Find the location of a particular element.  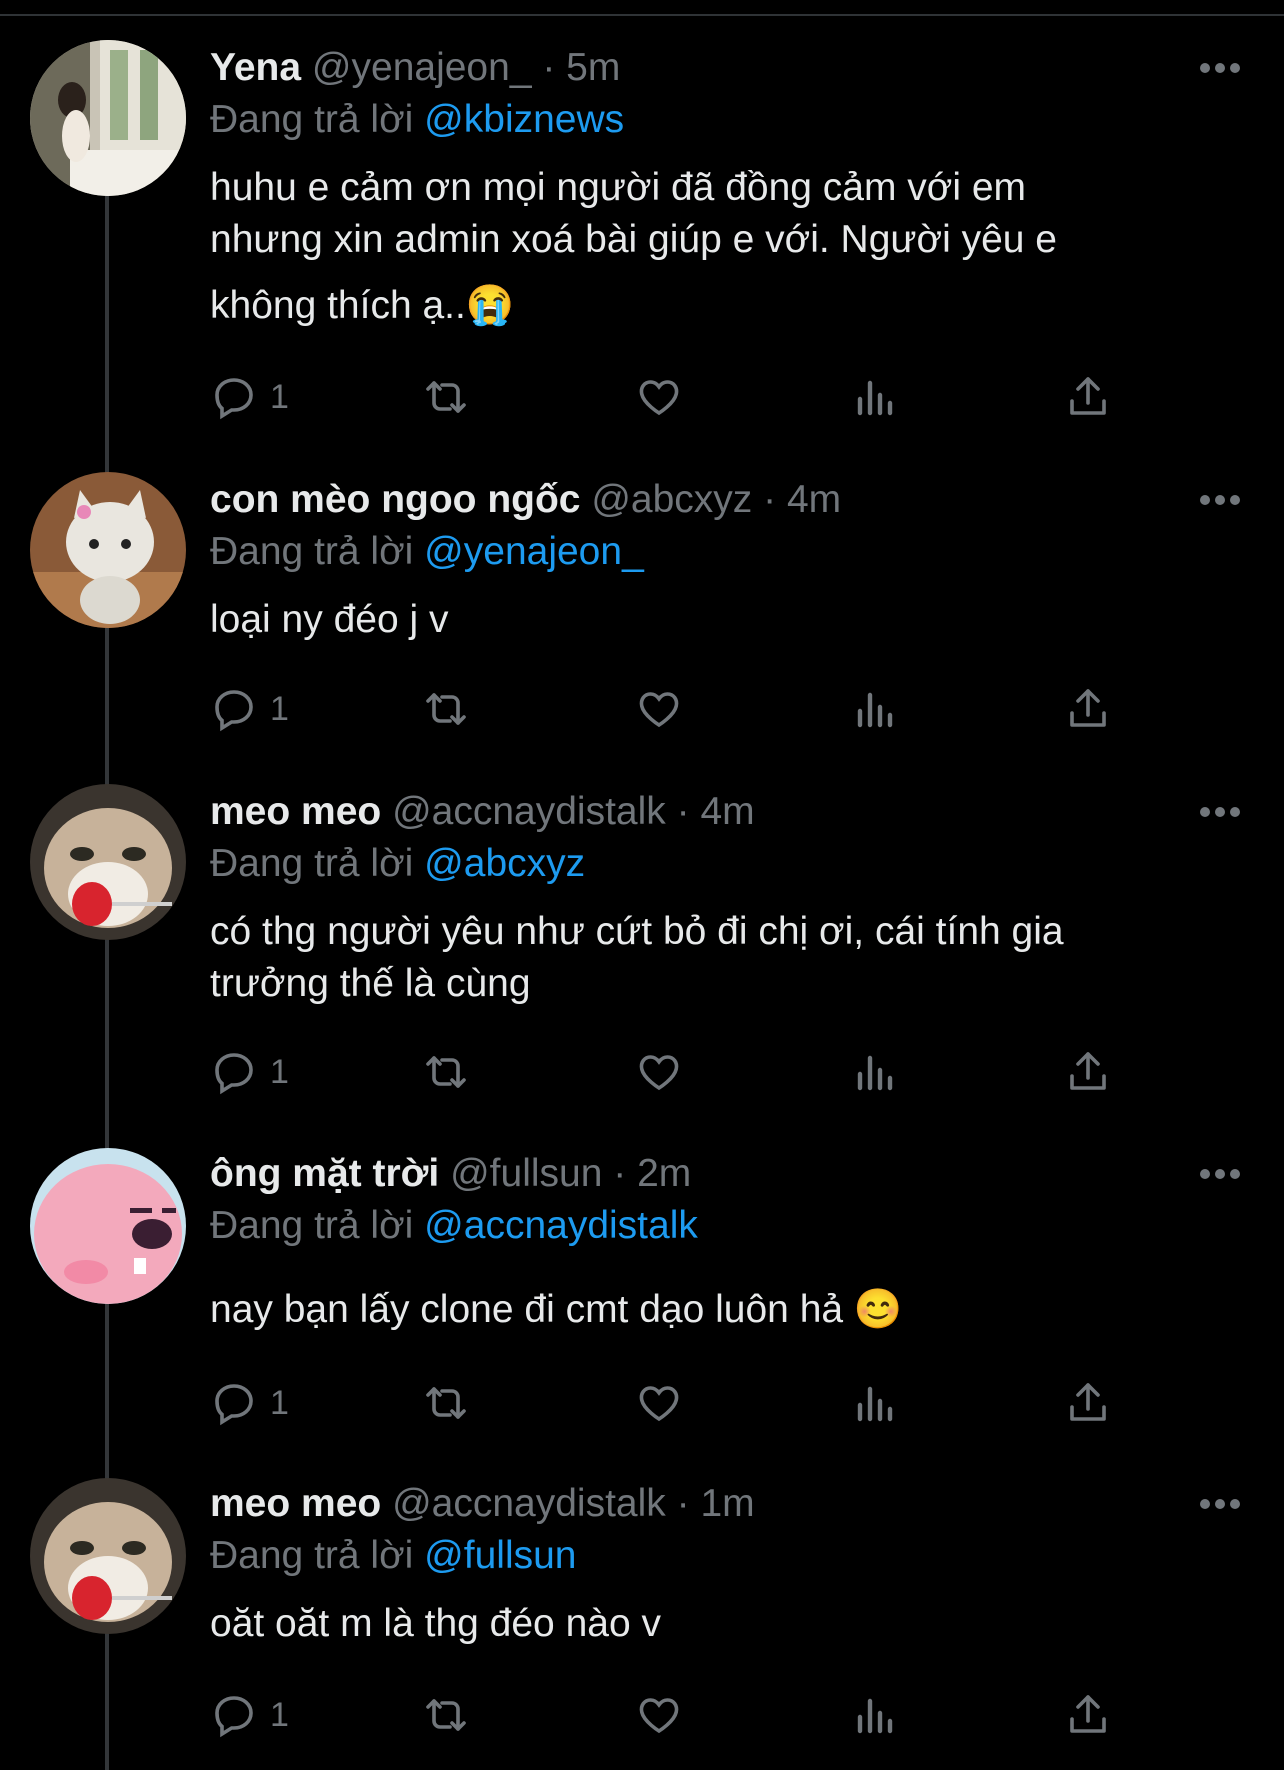

tweet-header: ông mặt trời @fullsun · 2m is located at coordinates (450, 1174).